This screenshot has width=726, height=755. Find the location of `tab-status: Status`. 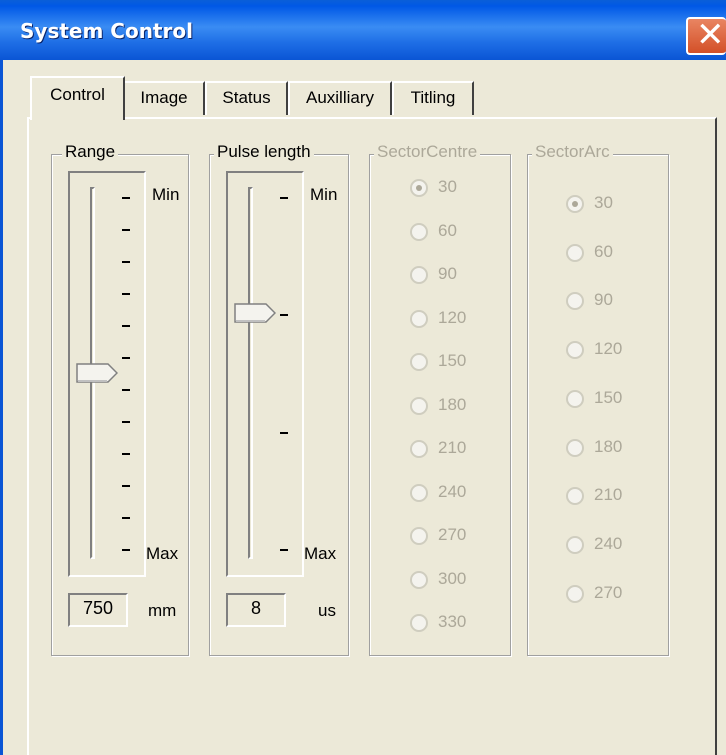

tab-status: Status is located at coordinates (246, 98).